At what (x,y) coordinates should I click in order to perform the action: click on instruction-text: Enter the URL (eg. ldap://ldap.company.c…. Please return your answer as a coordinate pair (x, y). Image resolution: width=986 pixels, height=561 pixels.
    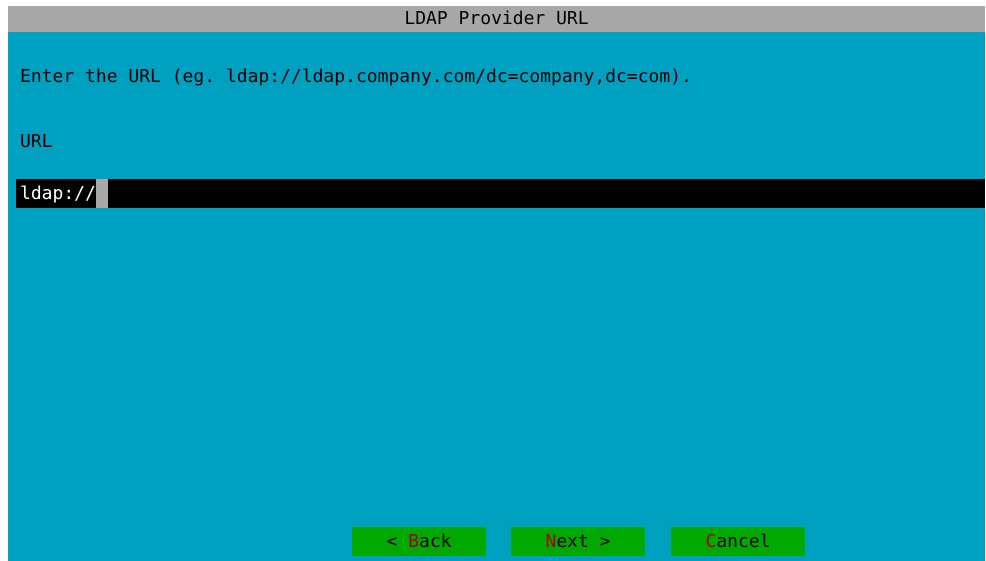
    Looking at the image, I should click on (356, 76).